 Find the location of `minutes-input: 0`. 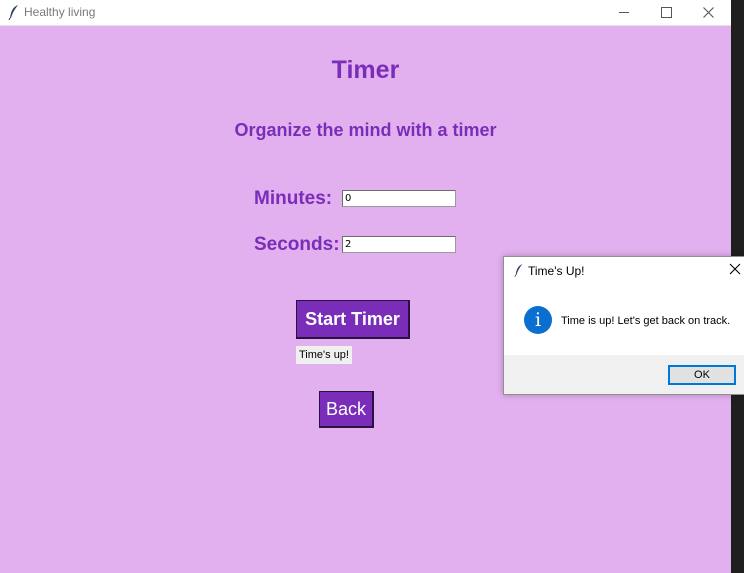

minutes-input: 0 is located at coordinates (399, 198).